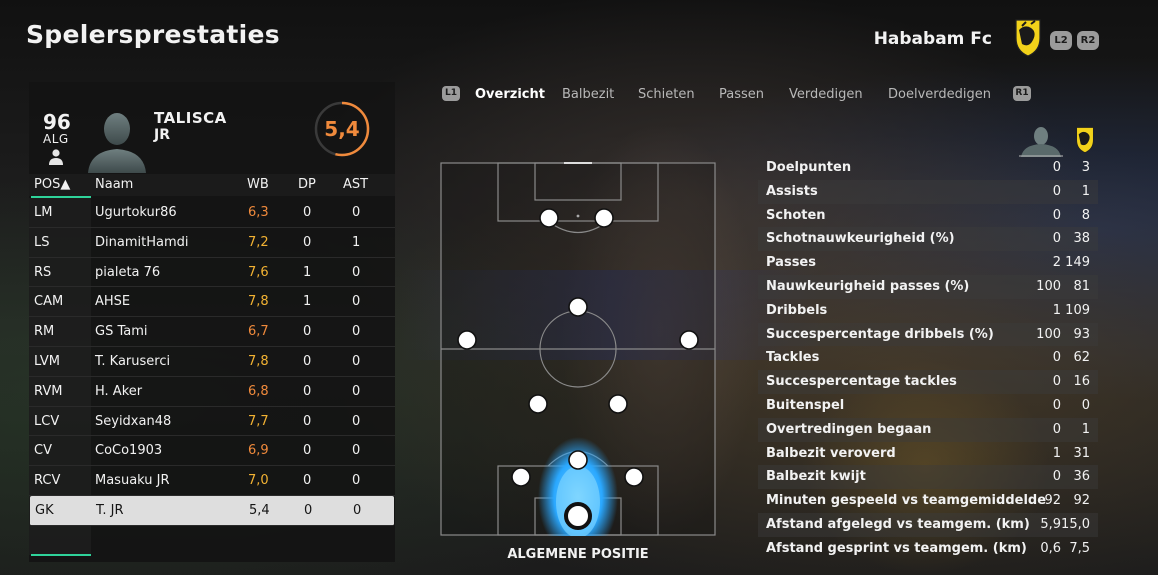 Image resolution: width=1158 pixels, height=575 pixels. What do you see at coordinates (136, 212) in the screenshot?
I see `cell-name: Ugurtokur86` at bounding box center [136, 212].